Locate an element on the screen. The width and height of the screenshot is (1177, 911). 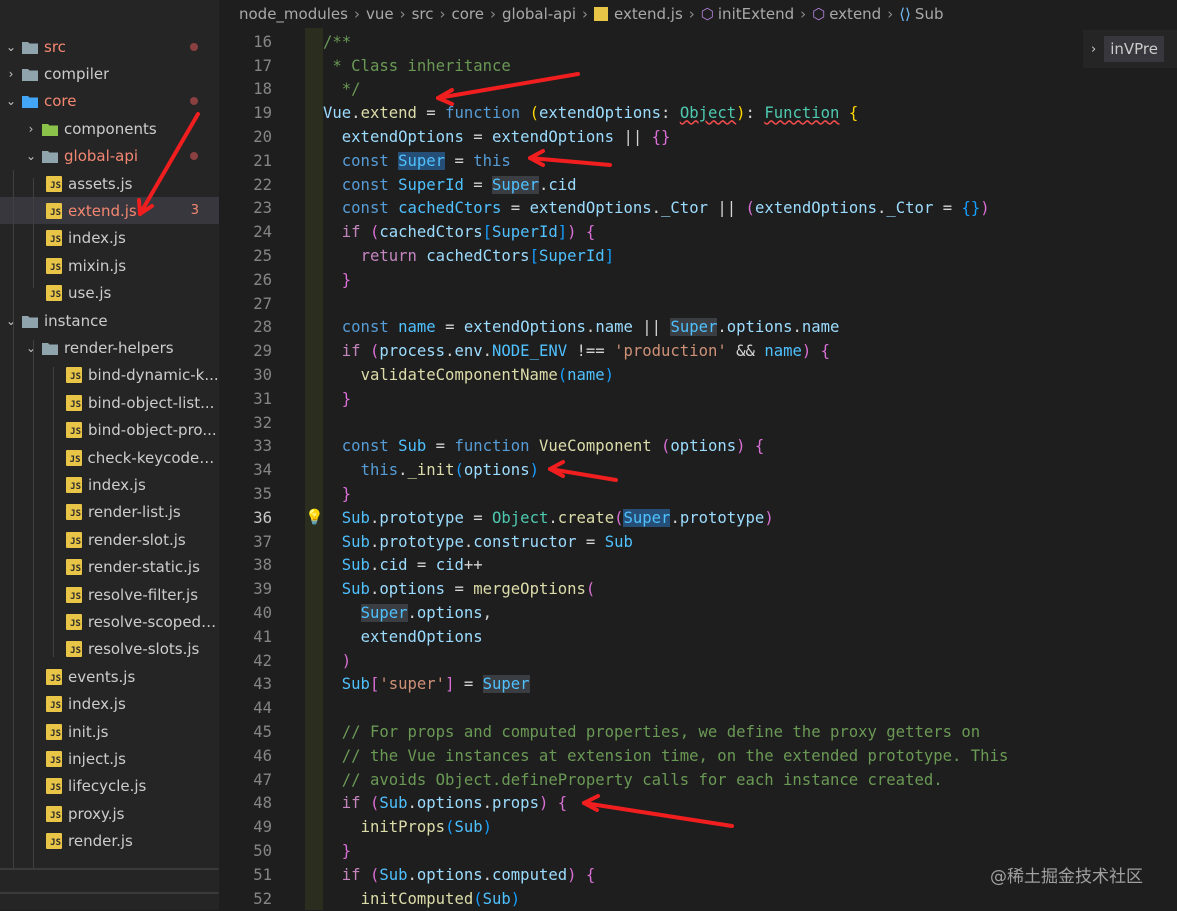
line-number: 23 is located at coordinates (262, 208).